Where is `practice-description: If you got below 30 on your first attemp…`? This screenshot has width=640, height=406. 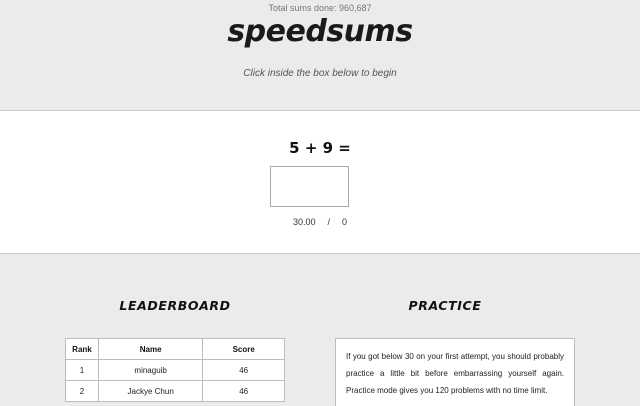
practice-description: If you got below 30 on your first attemp… is located at coordinates (455, 372).